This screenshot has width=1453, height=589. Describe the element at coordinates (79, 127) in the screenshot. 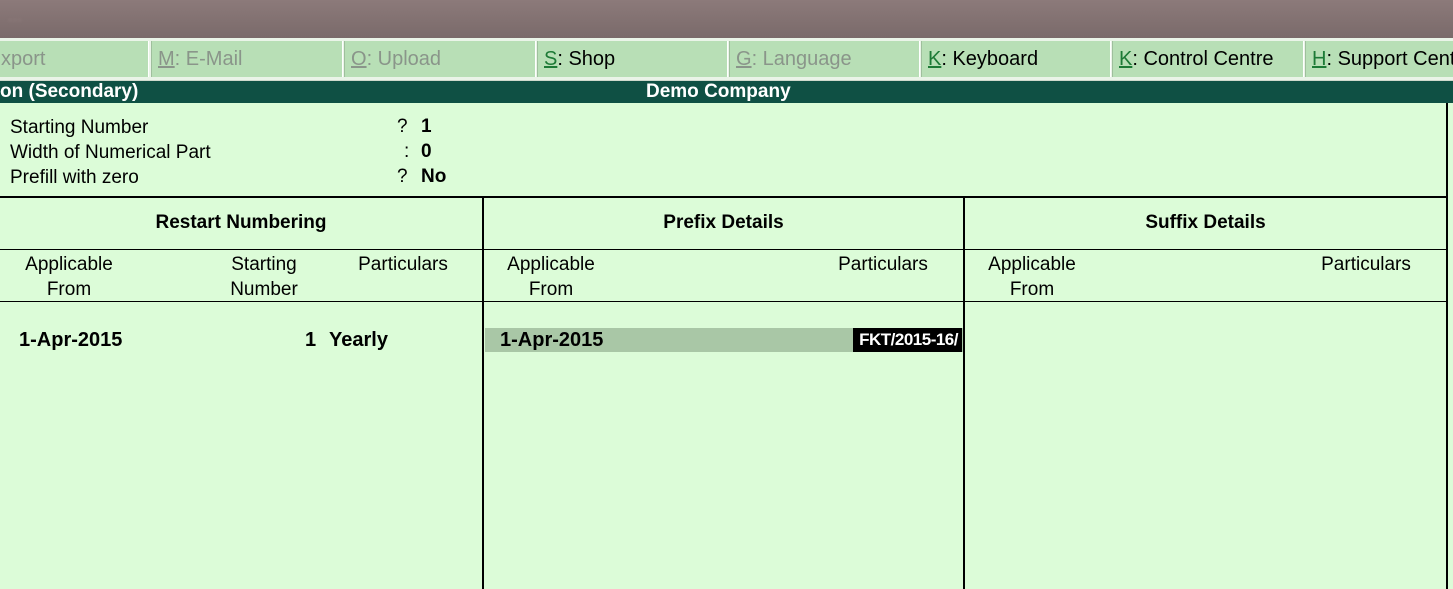

I see `starting-number-label: Starting Number` at that location.